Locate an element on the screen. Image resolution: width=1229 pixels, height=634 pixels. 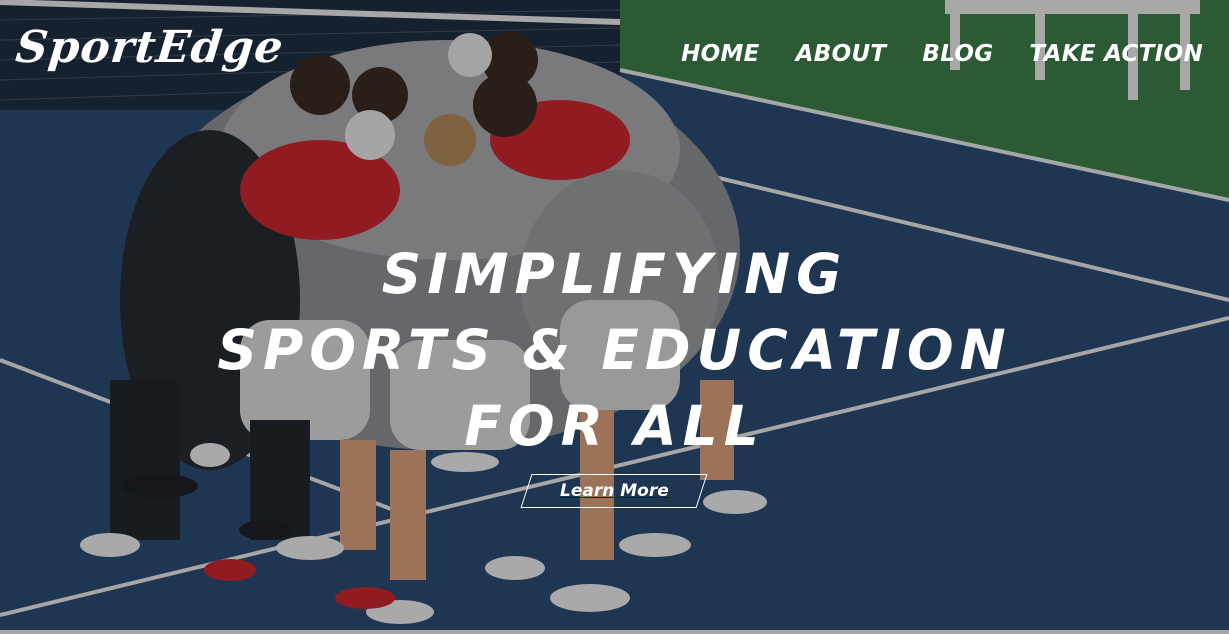
main-nav: HOME ABOUT BLOG TAKE ACTION is located at coordinates (942, 54).